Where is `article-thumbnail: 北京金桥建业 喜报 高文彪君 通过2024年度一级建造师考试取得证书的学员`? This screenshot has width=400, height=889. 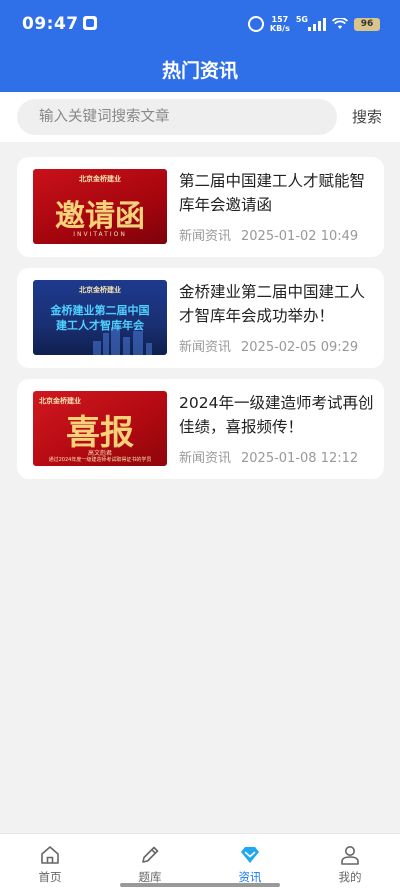
article-thumbnail: 北京金桥建业 喜报 高文彪君 通过2024年度一级建造师考试取得证书的学员 is located at coordinates (100, 428).